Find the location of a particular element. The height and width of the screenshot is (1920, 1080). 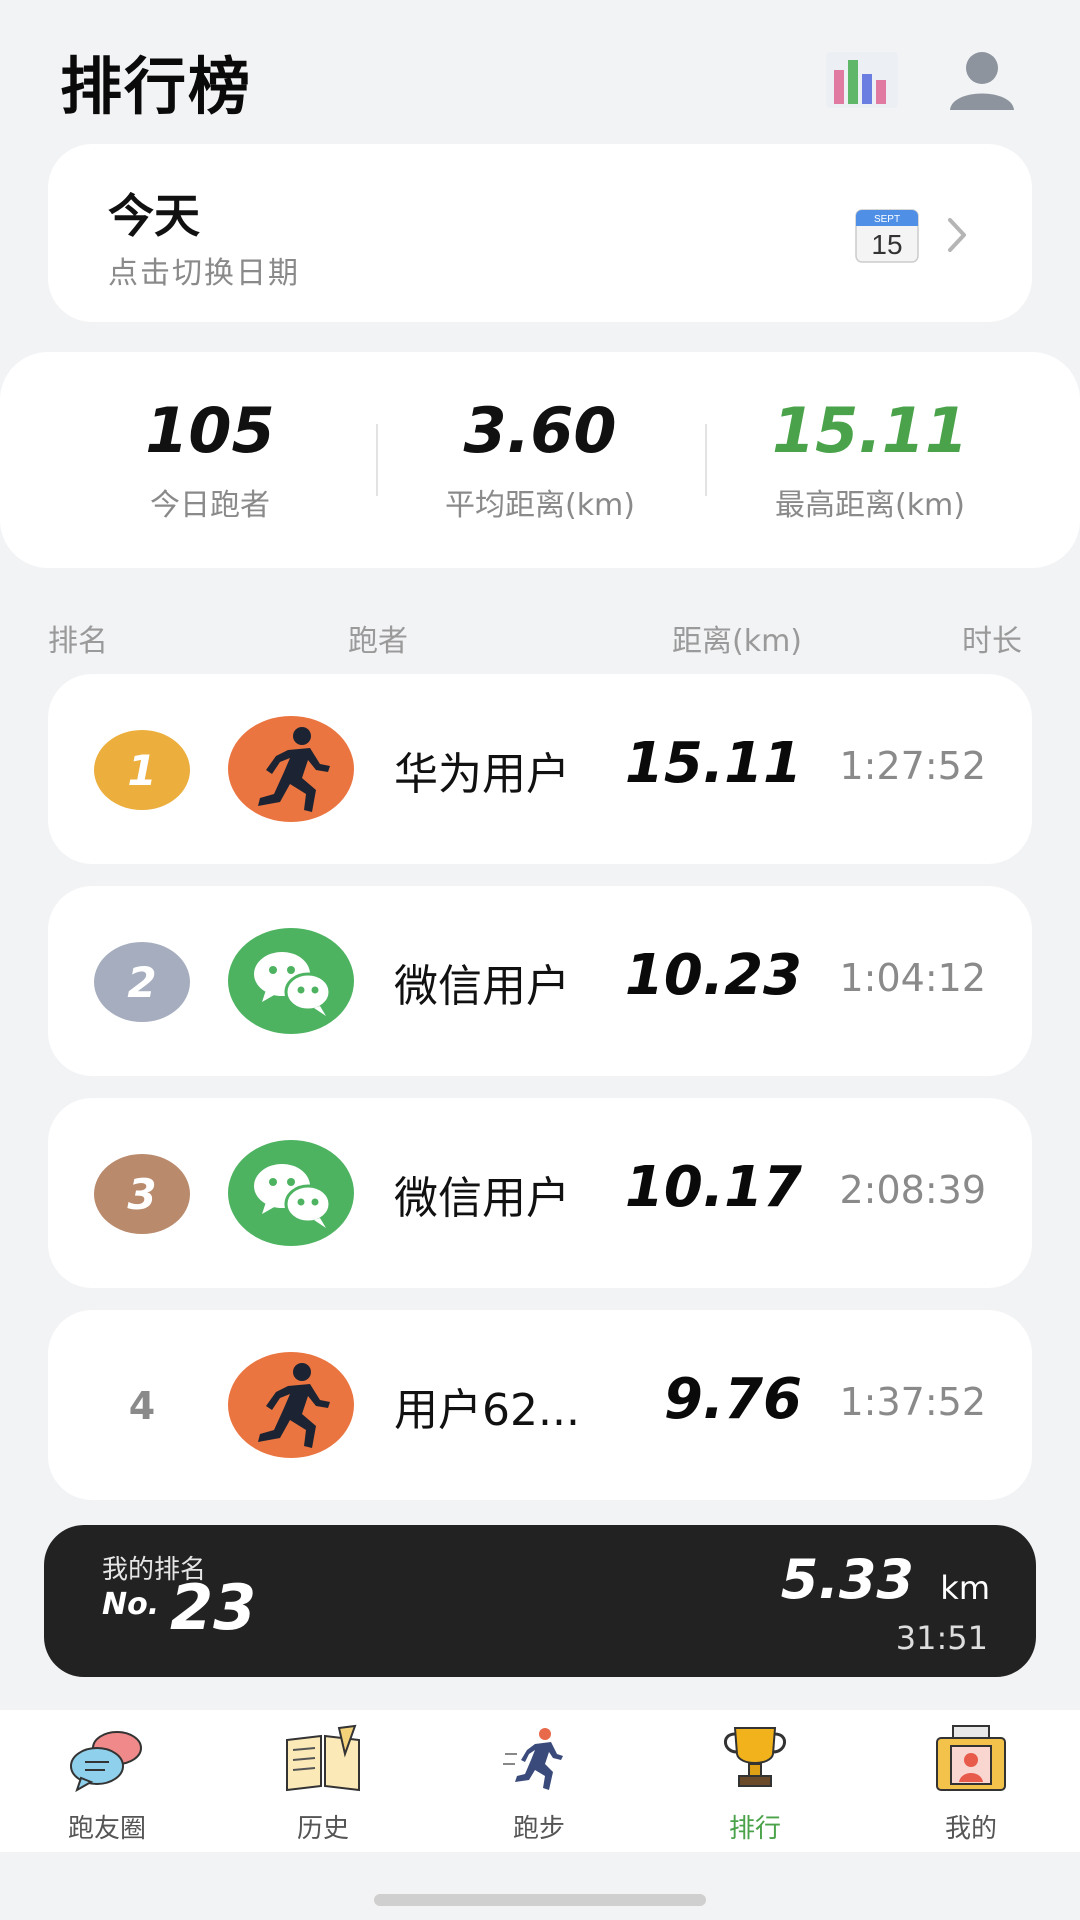

stat-value: 105 is located at coordinates (210, 430).